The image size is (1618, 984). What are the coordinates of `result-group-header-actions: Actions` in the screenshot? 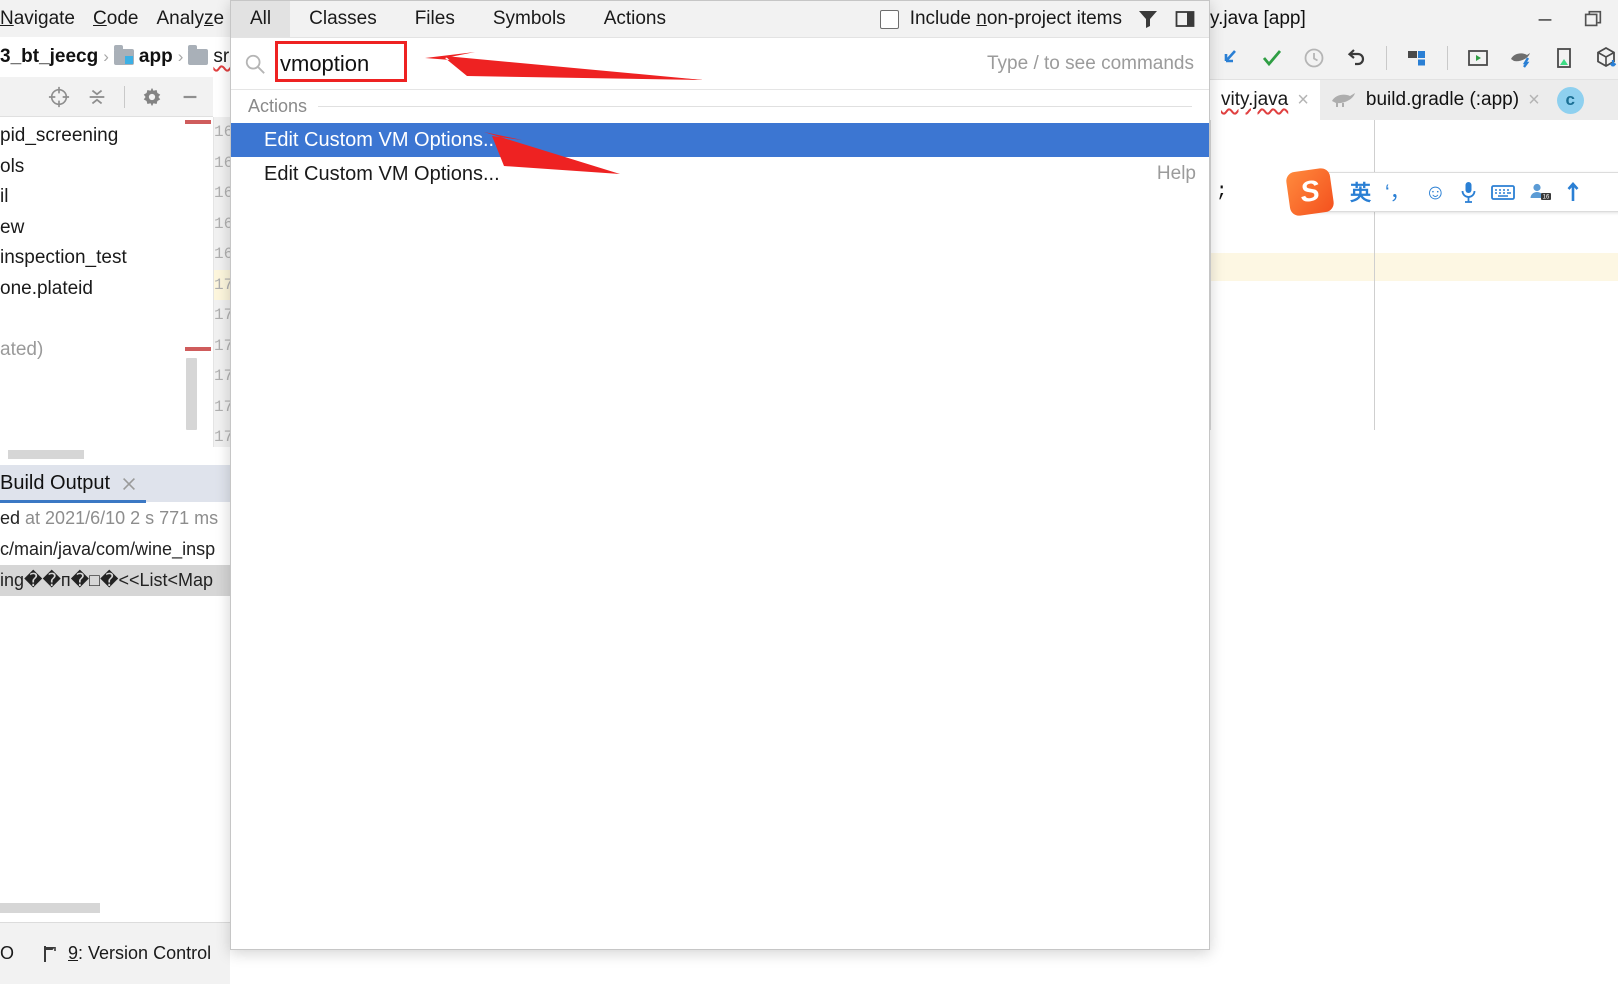 It's located at (720, 106).